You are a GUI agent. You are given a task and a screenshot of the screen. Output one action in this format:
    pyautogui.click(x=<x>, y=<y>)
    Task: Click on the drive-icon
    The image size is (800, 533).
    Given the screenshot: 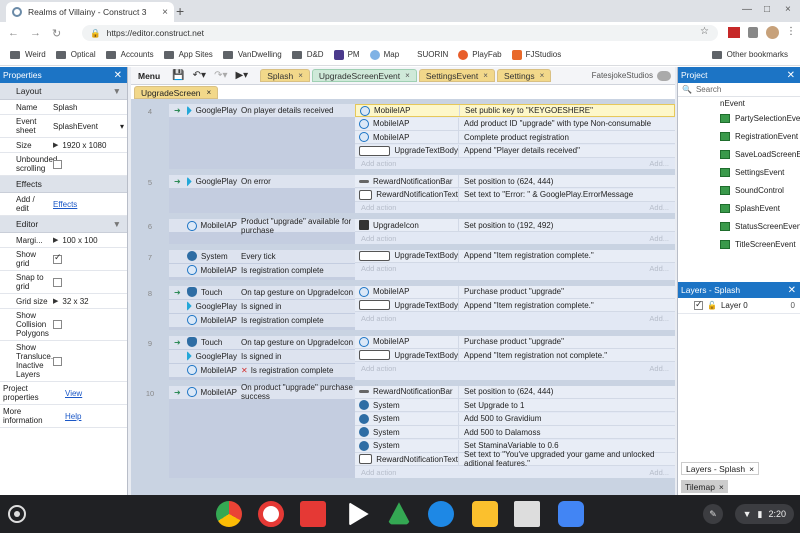 What is the action you would take?
    pyautogui.click(x=399, y=513)
    